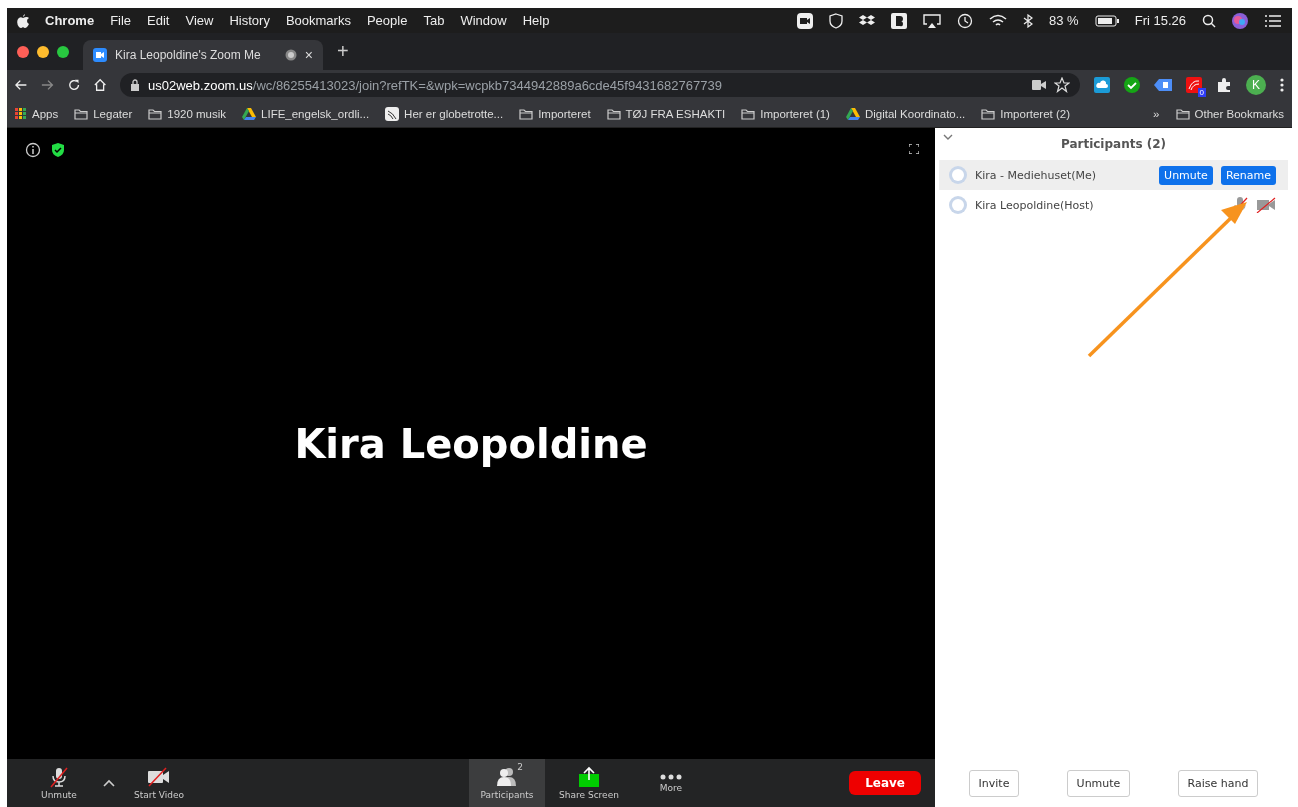  I want to click on bluetooth-icon, so click(1028, 20).